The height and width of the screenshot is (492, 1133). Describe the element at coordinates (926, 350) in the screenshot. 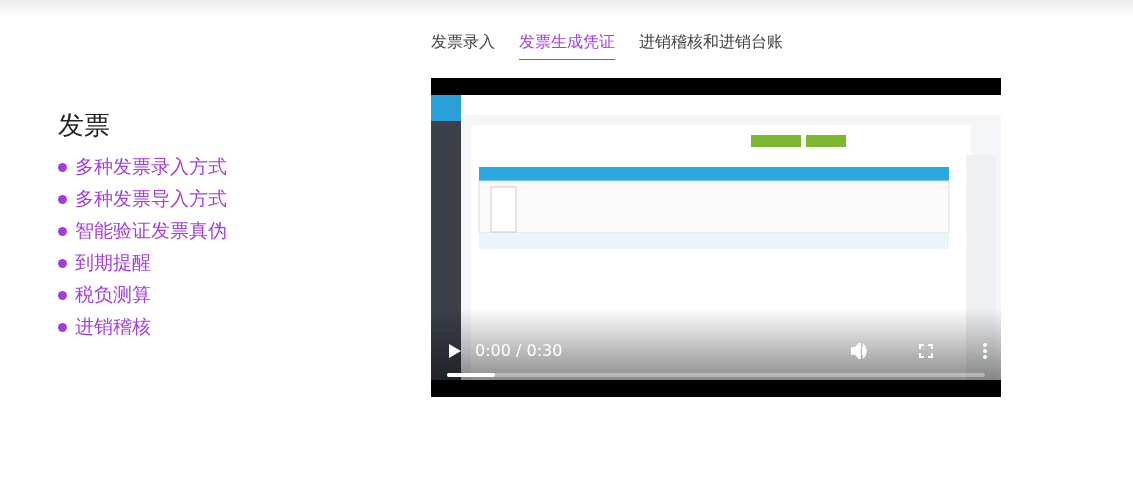

I see `fullscreen-icon` at that location.